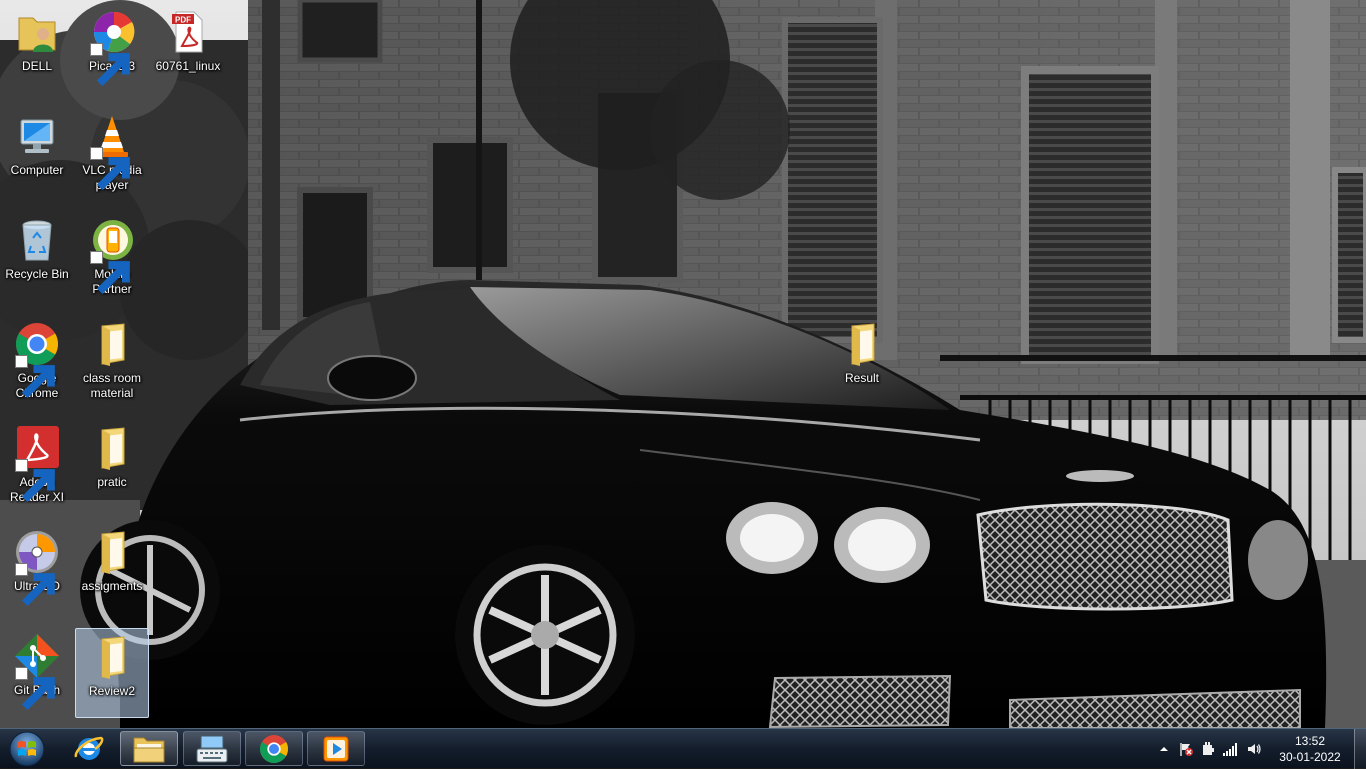 The height and width of the screenshot is (769, 1366). I want to click on desktop-icon-class-room-material: class room material, so click(112, 361).